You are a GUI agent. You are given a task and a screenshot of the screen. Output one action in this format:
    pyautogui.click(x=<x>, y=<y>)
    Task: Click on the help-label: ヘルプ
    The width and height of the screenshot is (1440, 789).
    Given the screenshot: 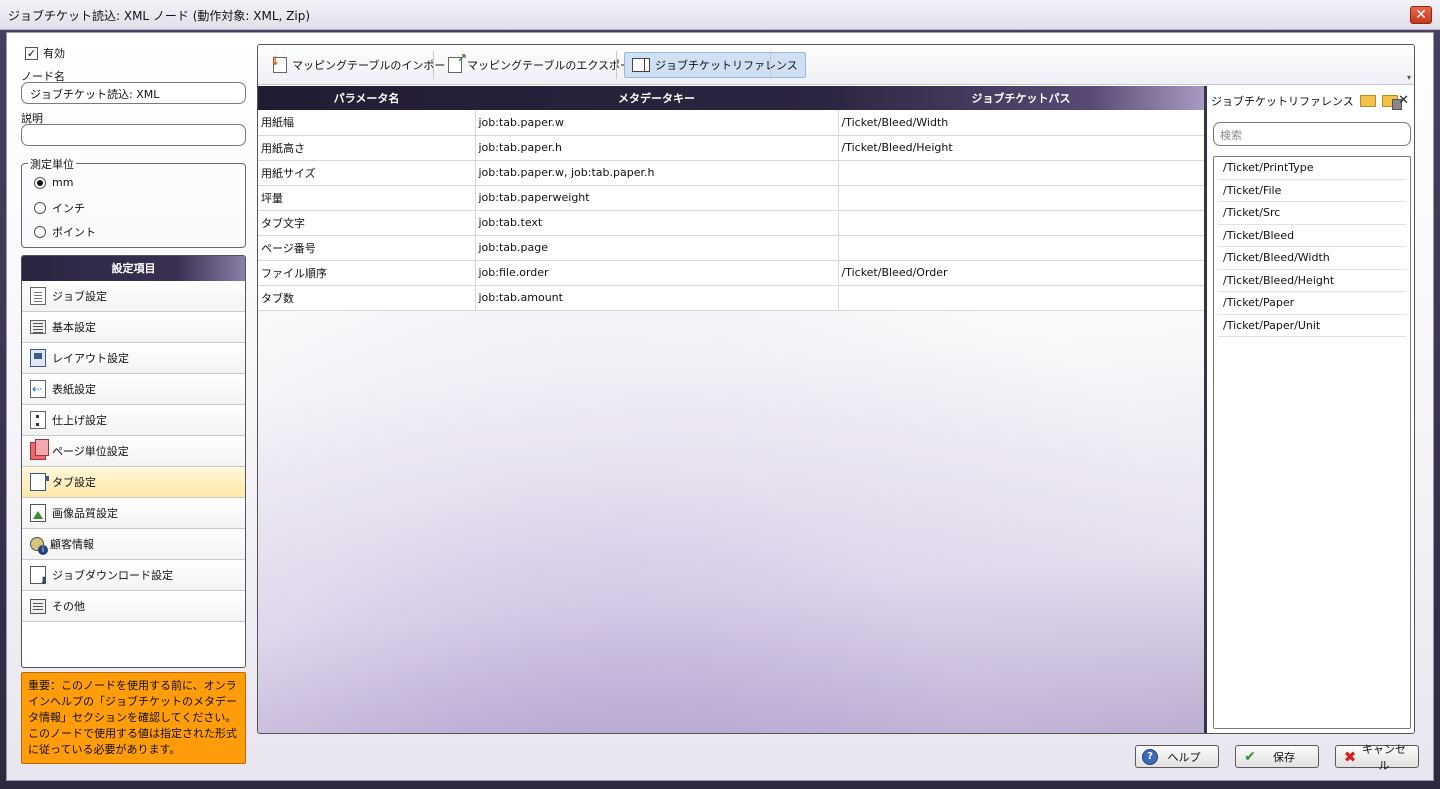 What is the action you would take?
    pyautogui.click(x=1184, y=757)
    